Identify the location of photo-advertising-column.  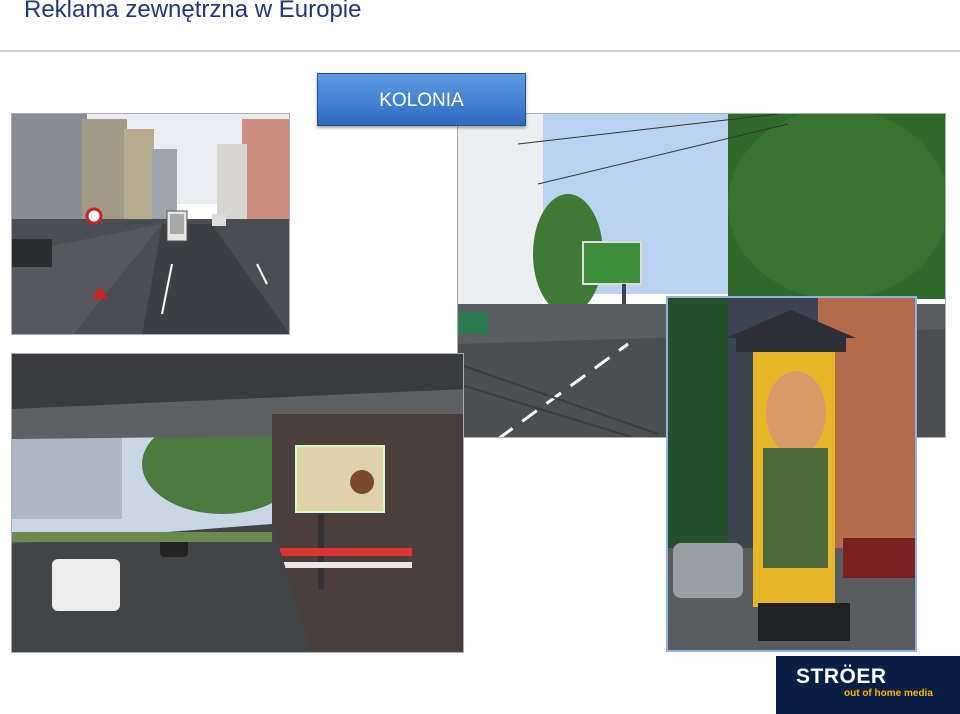
(791, 474).